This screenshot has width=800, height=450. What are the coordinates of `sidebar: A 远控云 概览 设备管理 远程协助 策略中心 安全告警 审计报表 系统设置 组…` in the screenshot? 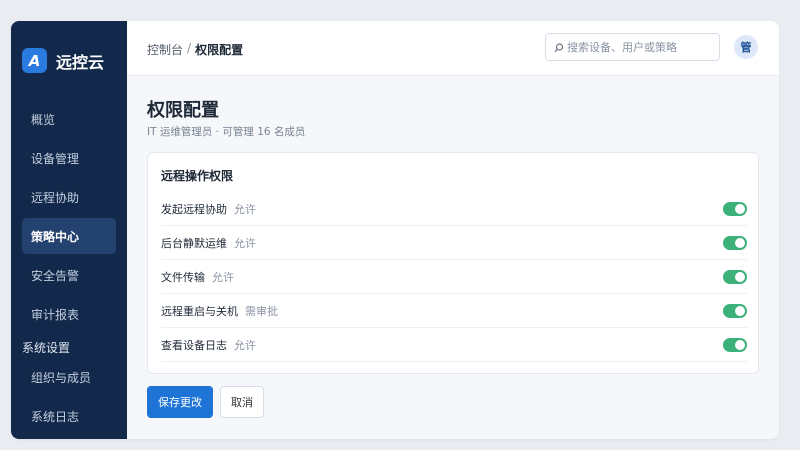 It's located at (69, 230).